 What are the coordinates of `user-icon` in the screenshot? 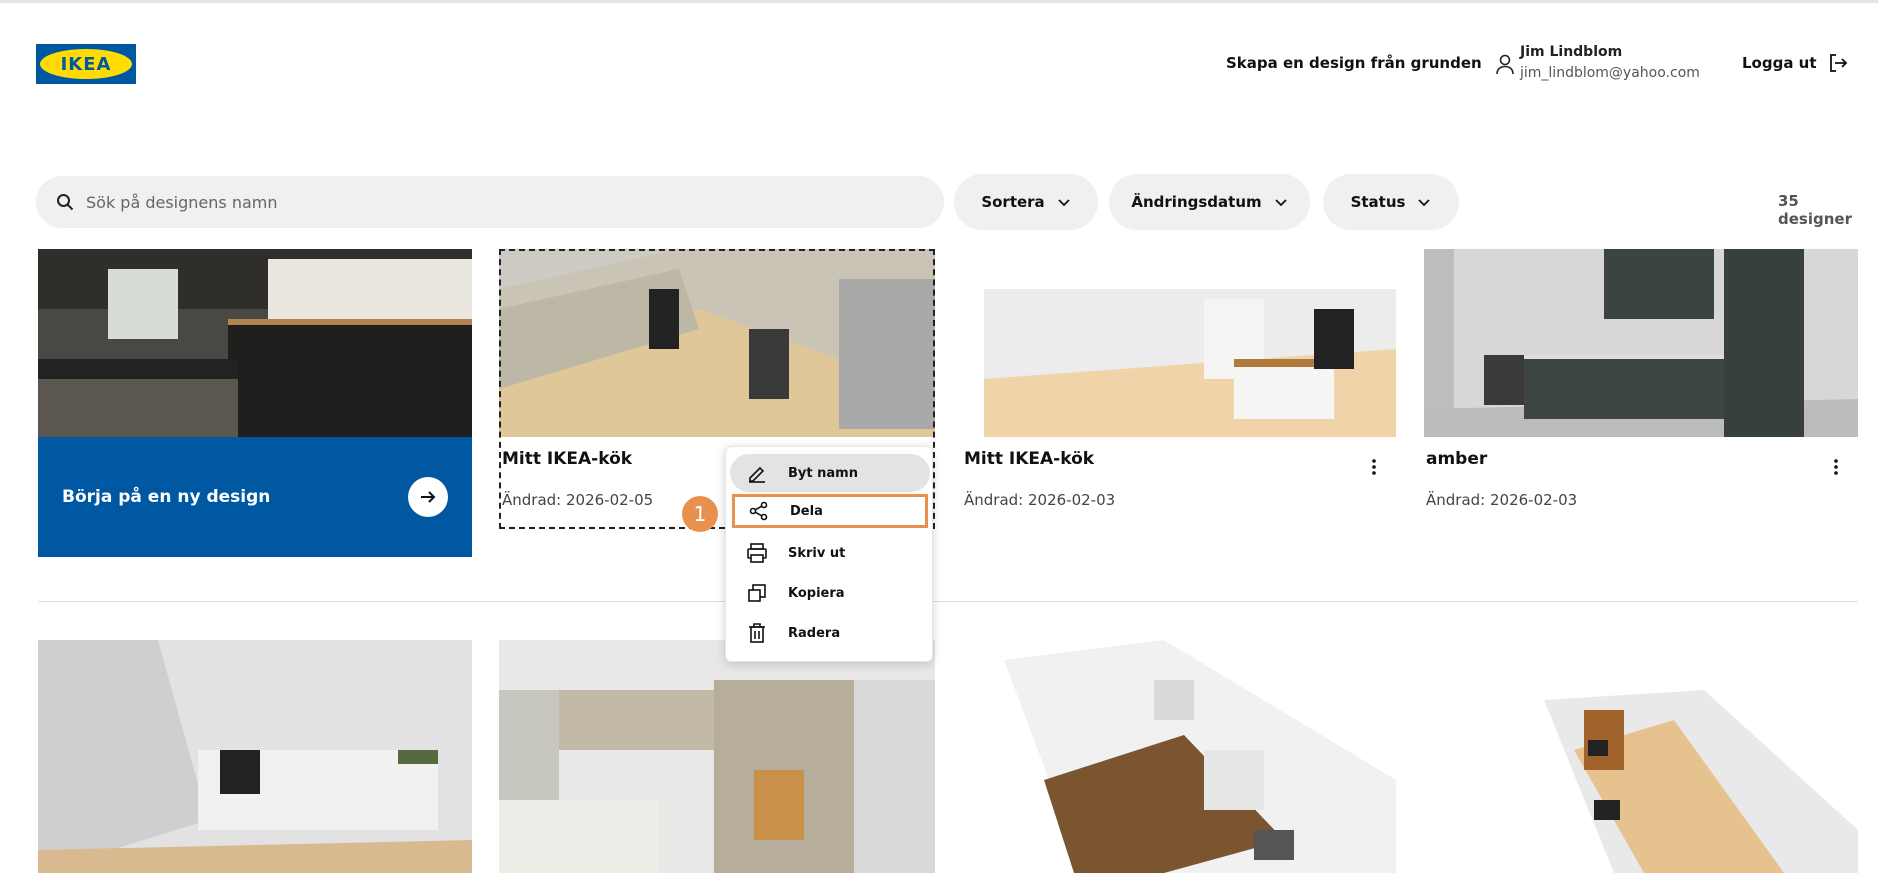 It's located at (1505, 64).